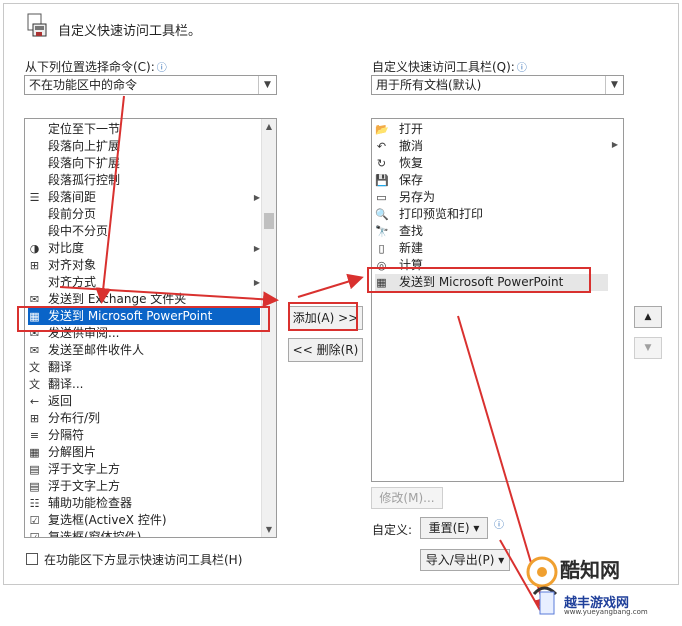  What do you see at coordinates (465, 560) in the screenshot?
I see `import-export-button: 导入/导出(P) ▾` at bounding box center [465, 560].